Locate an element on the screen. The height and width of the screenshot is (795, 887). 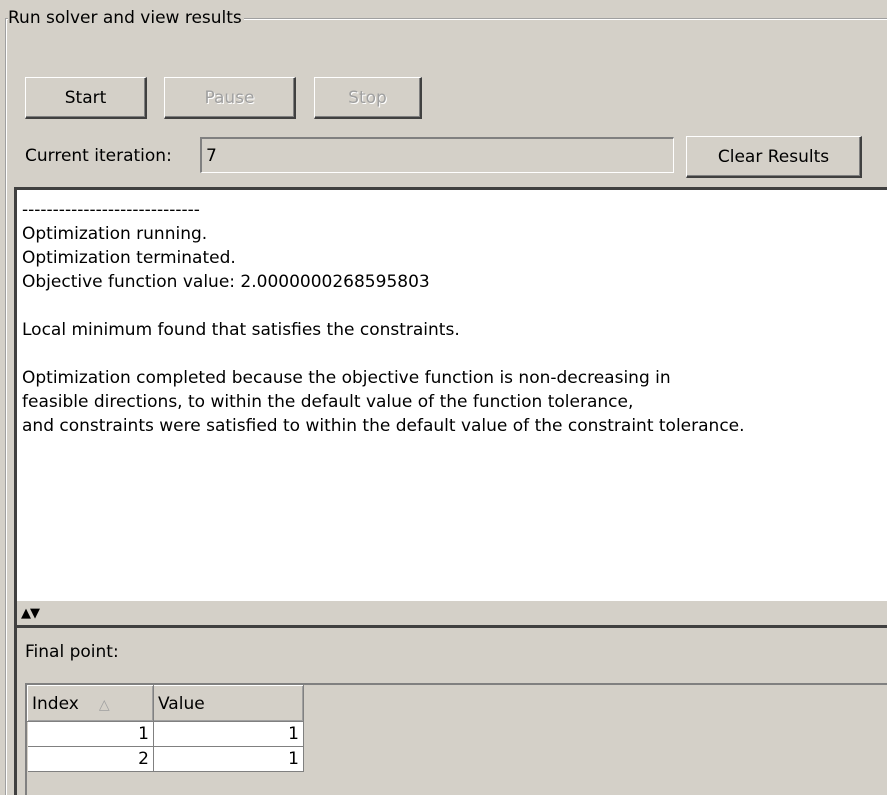
table-row: 1 1 is located at coordinates (165, 734).